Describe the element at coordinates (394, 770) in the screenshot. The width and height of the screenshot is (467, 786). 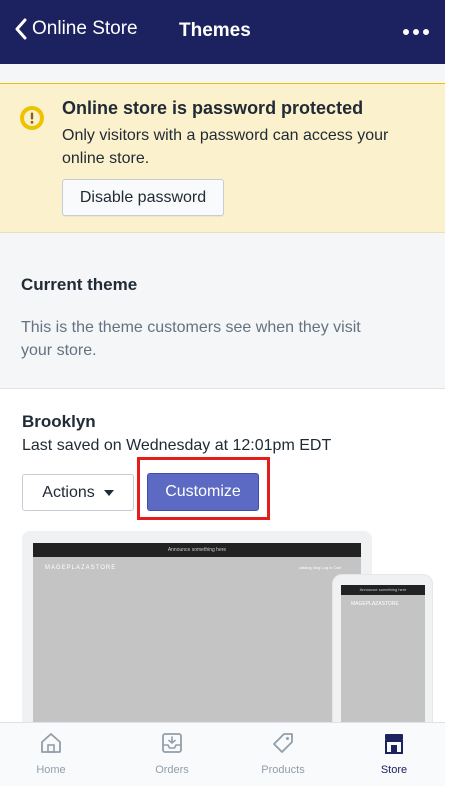
I see `tab-label: Store` at that location.